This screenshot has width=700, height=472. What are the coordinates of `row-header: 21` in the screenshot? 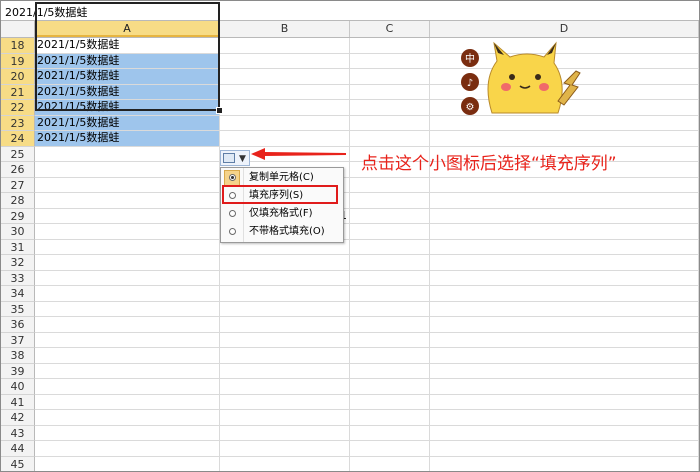 It's located at (18, 92).